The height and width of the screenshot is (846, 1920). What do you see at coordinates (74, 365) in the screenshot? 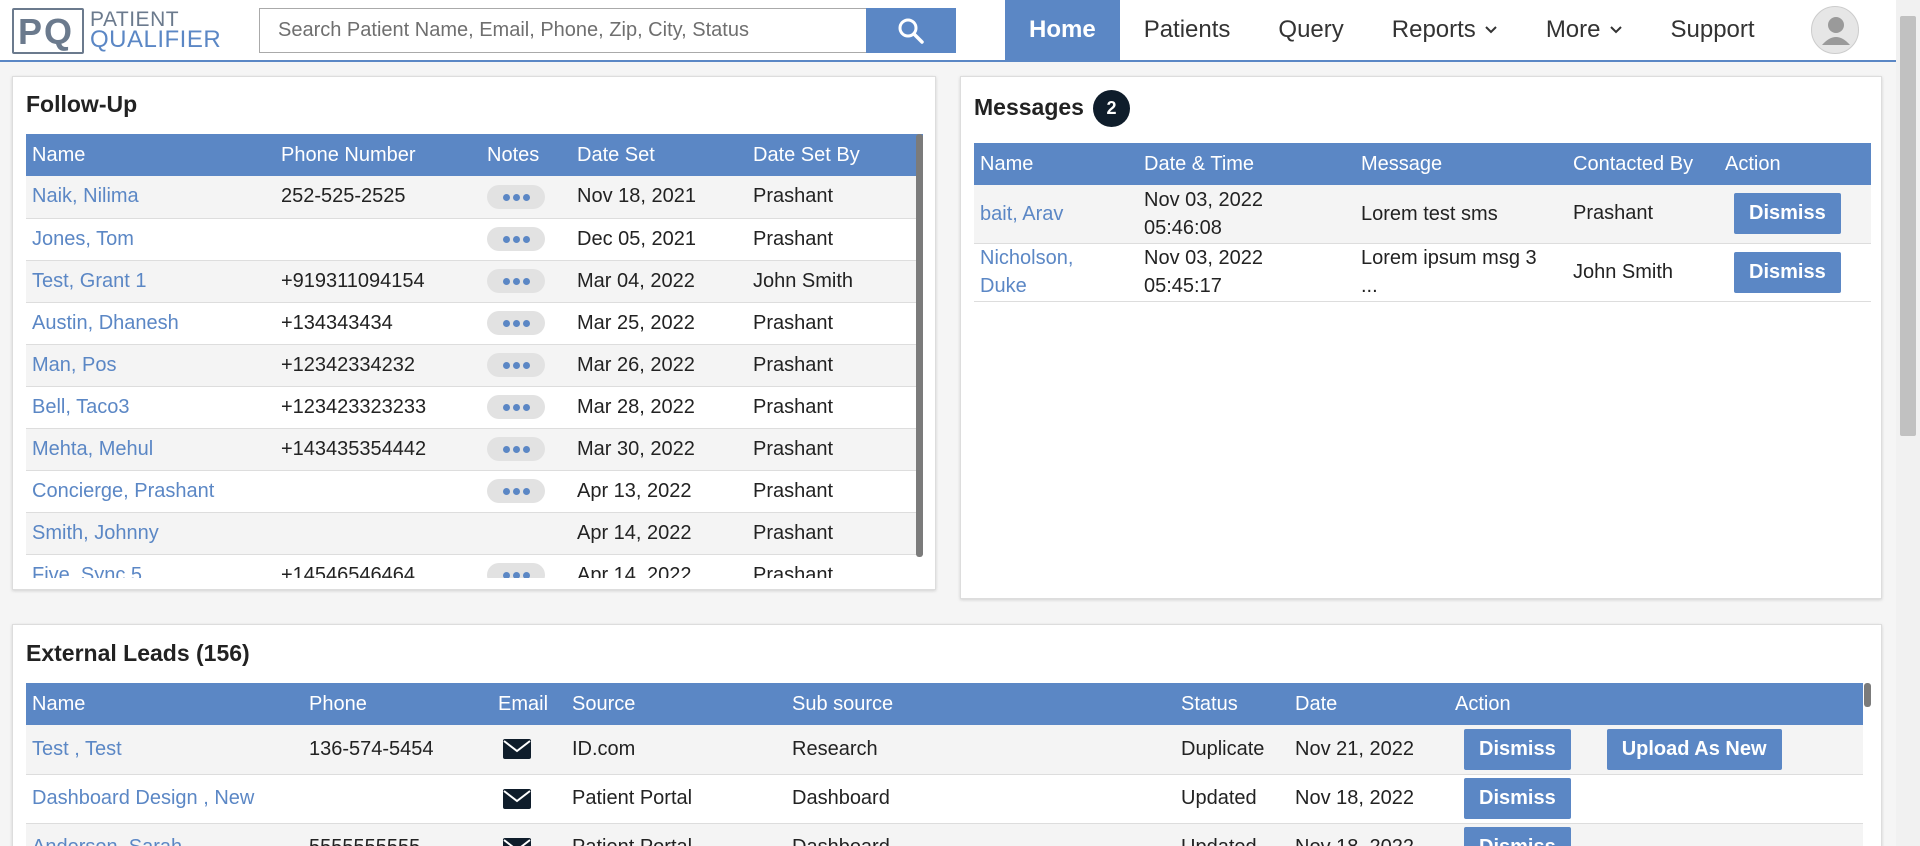
I see `patient-name-link: Man, Pos` at bounding box center [74, 365].